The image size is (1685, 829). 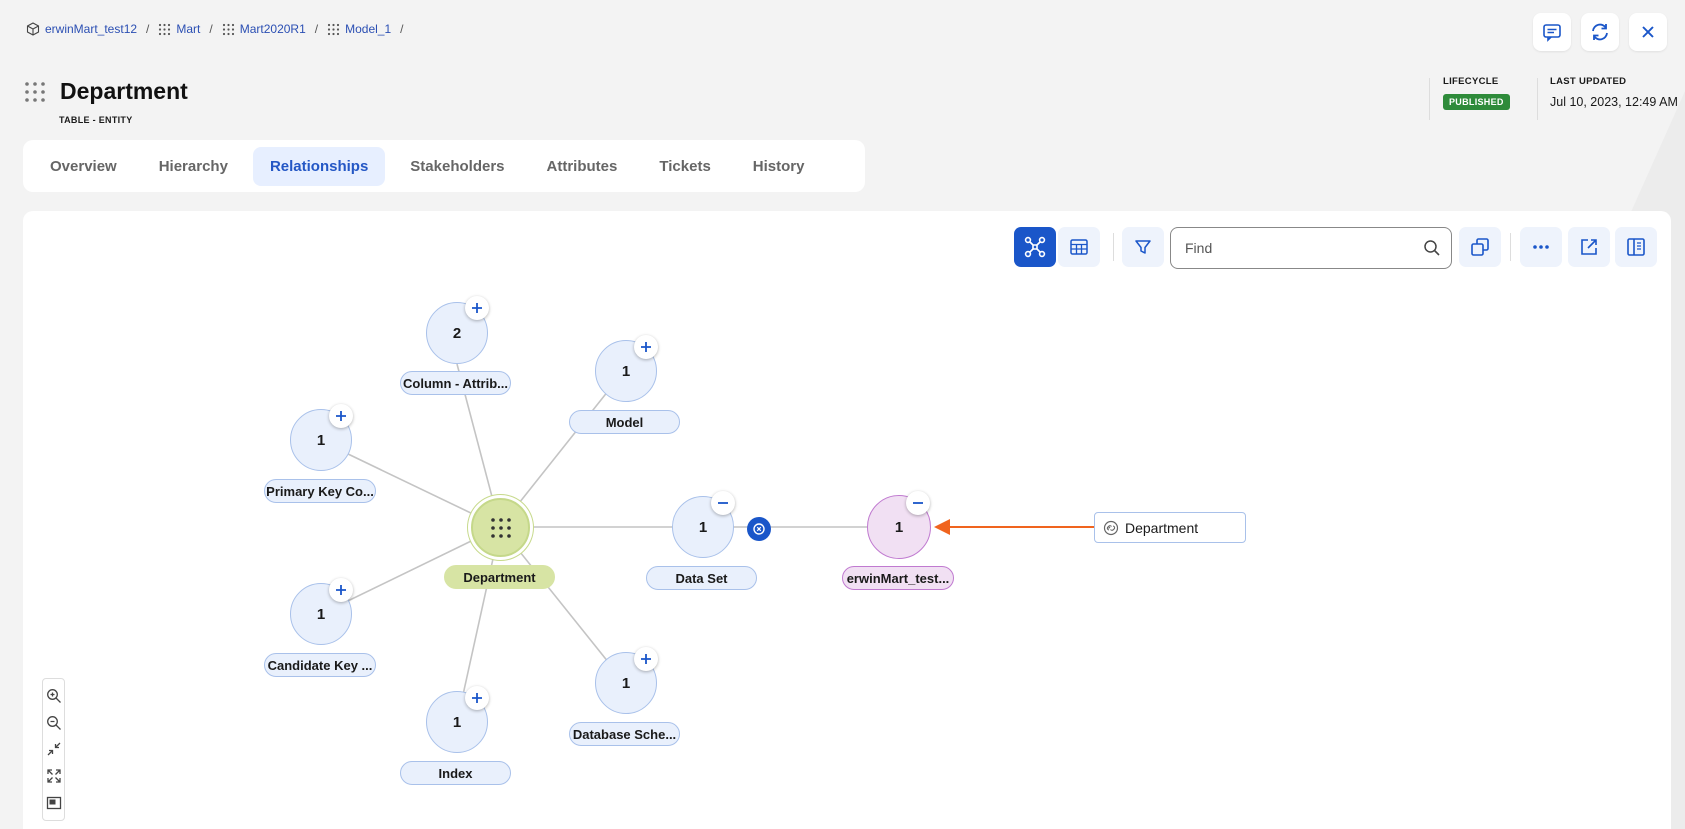 I want to click on link-connector, so click(x=759, y=529).